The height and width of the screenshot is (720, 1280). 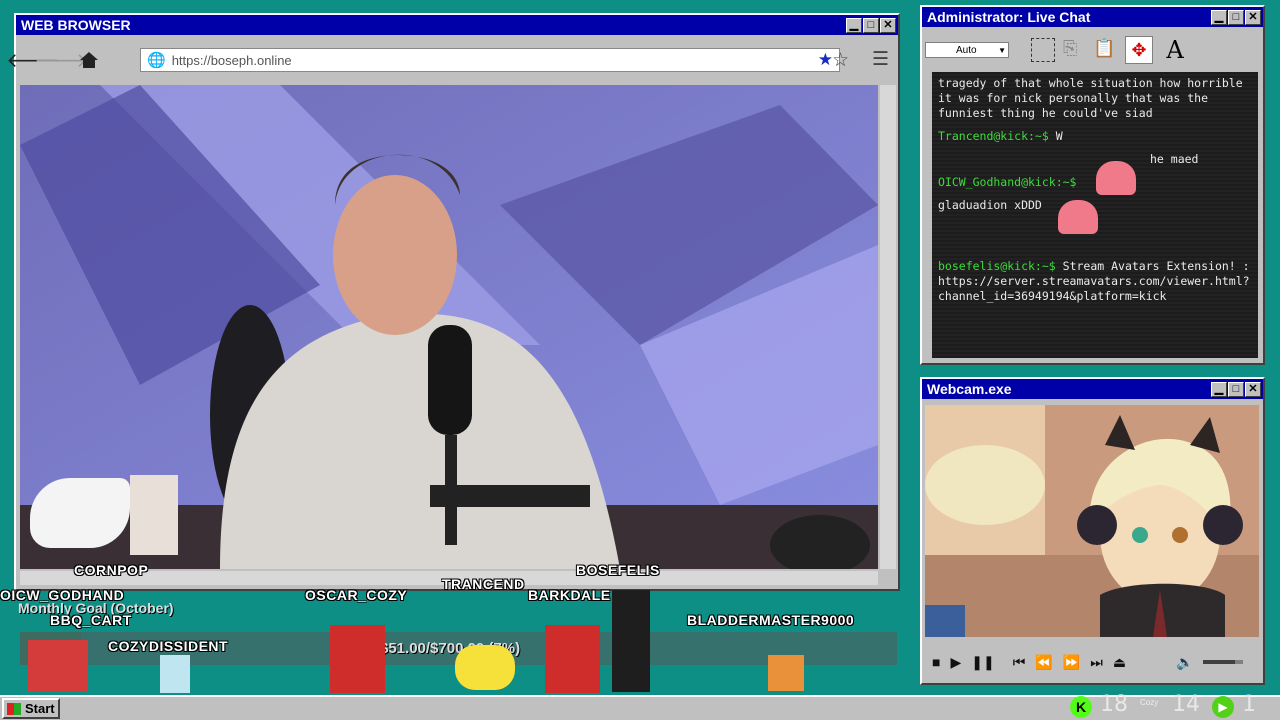 What do you see at coordinates (1249, 704) in the screenshot?
I see `rumble-viewer-count: 1` at bounding box center [1249, 704].